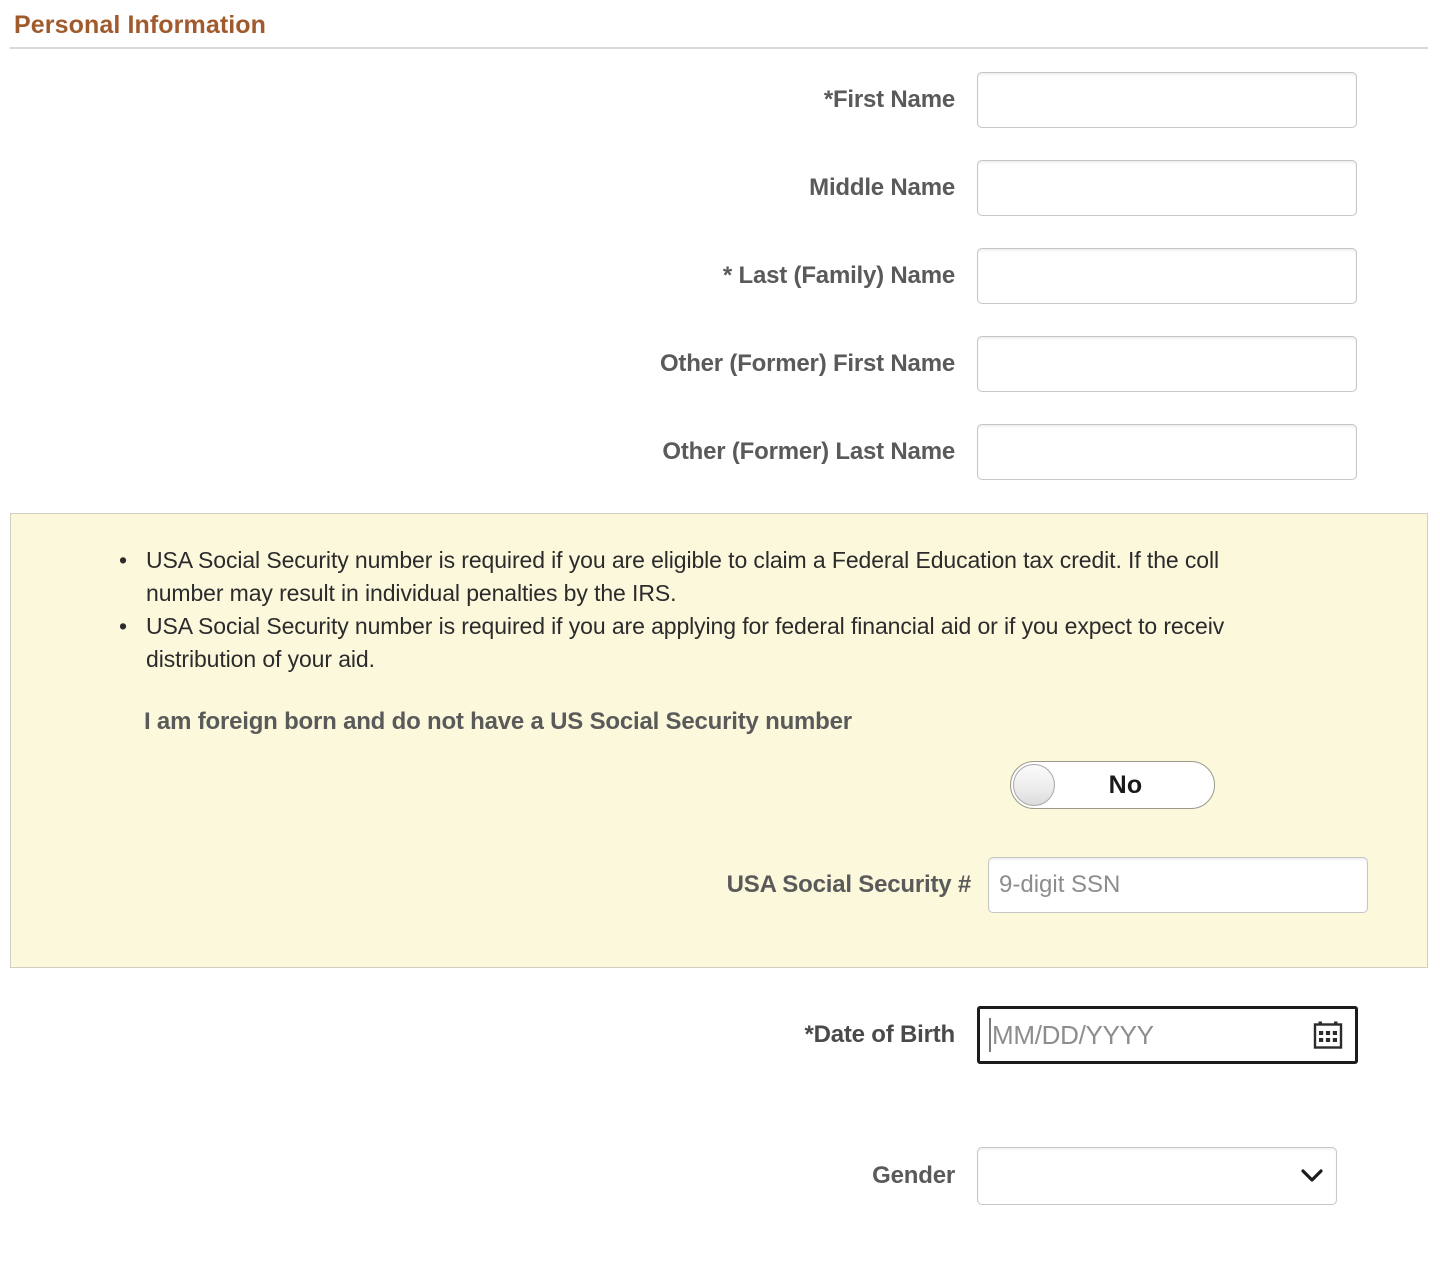 The height and width of the screenshot is (1270, 1440). I want to click on form-row-ssn: USA Social Security #, so click(719, 885).